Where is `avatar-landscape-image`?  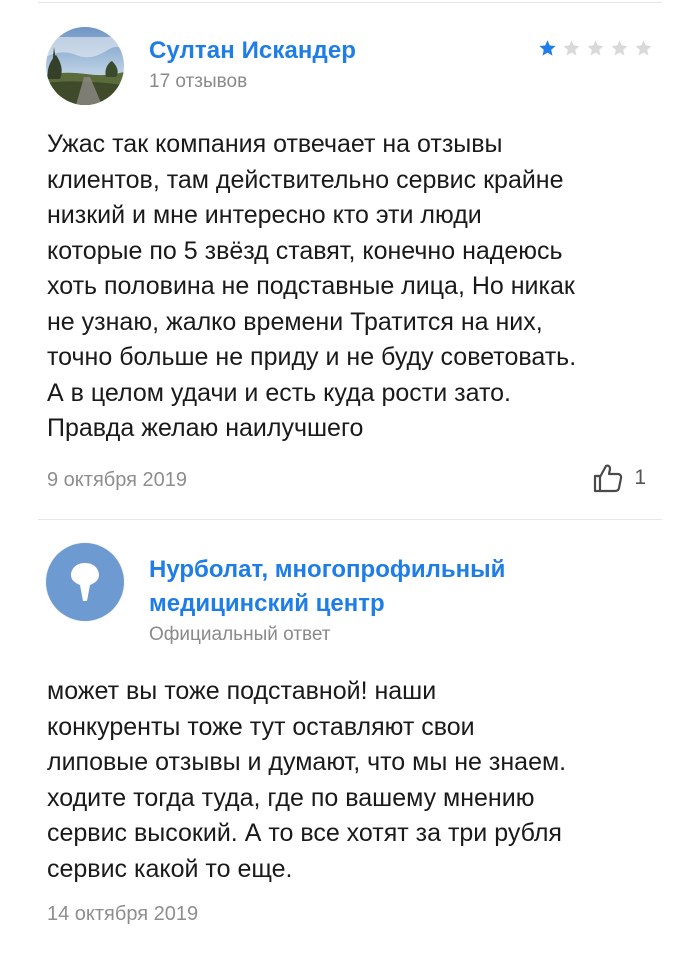 avatar-landscape-image is located at coordinates (85, 66).